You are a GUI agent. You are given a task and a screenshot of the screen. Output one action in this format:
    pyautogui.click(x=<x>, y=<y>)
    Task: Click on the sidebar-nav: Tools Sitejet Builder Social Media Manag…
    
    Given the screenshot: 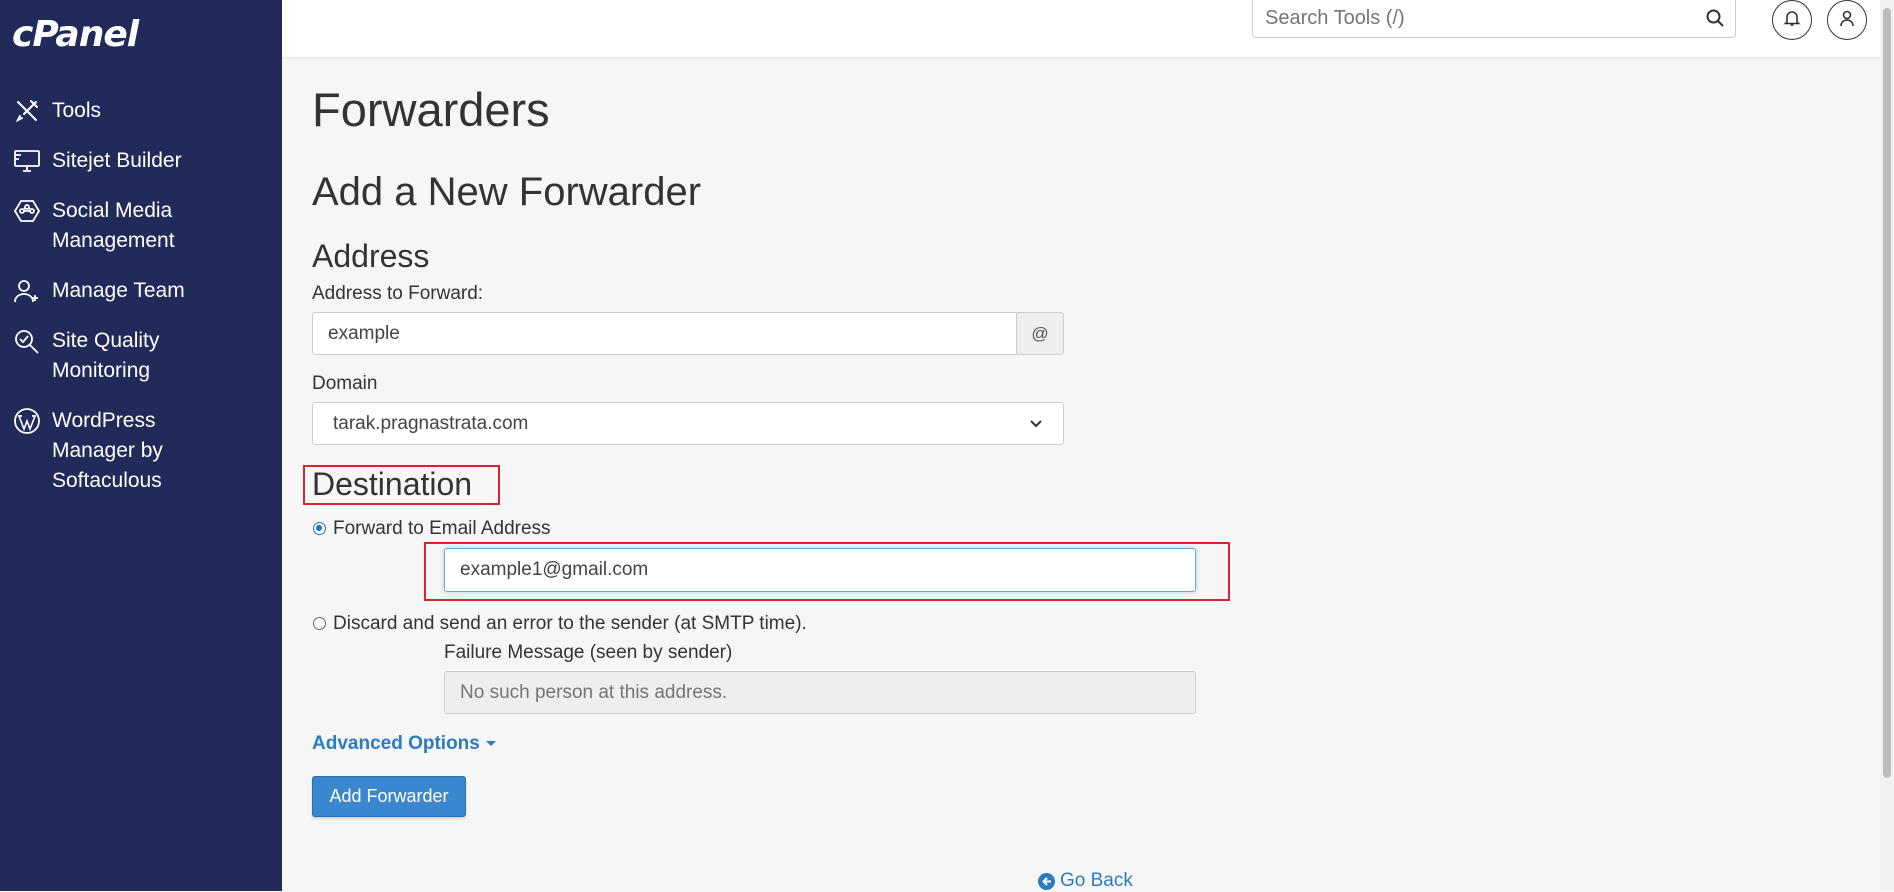 What is the action you would take?
    pyautogui.click(x=141, y=306)
    